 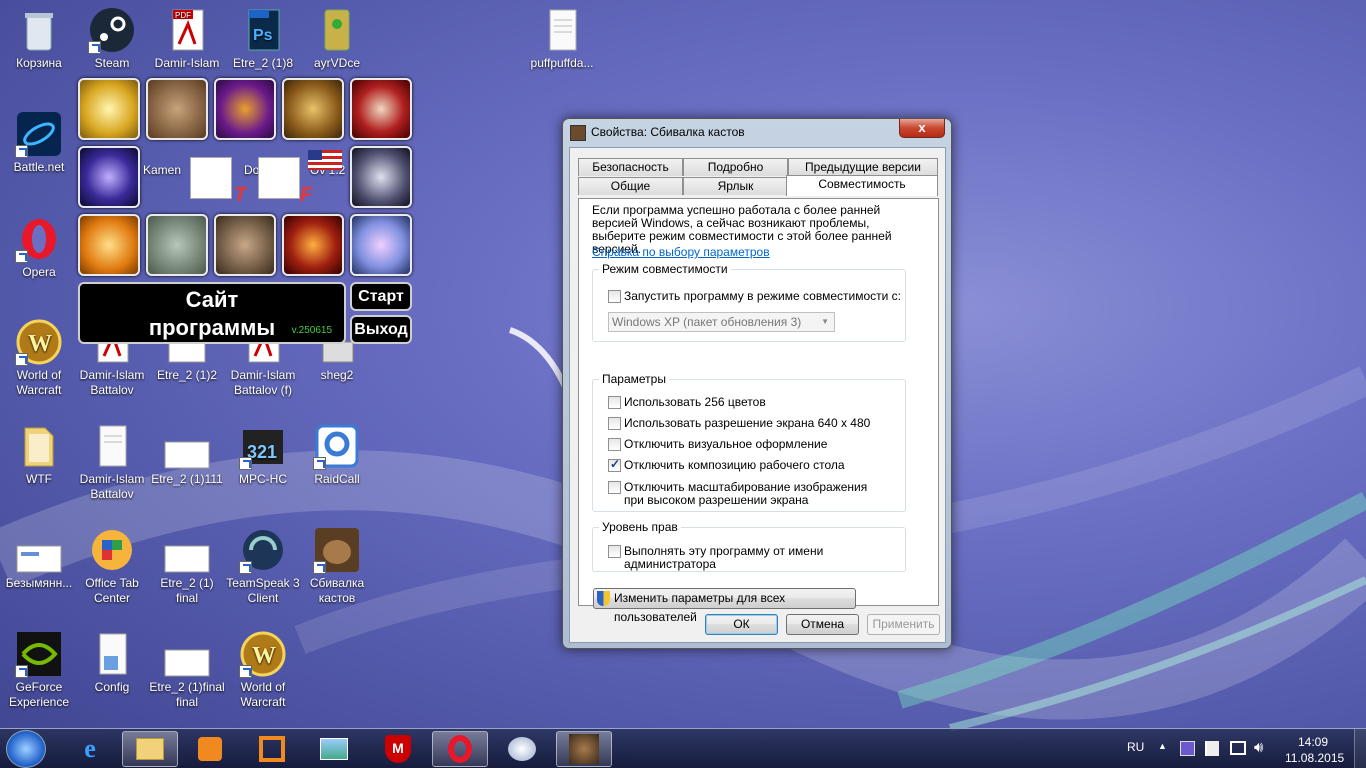 I want to click on us-flag-icon, so click(x=325, y=160).